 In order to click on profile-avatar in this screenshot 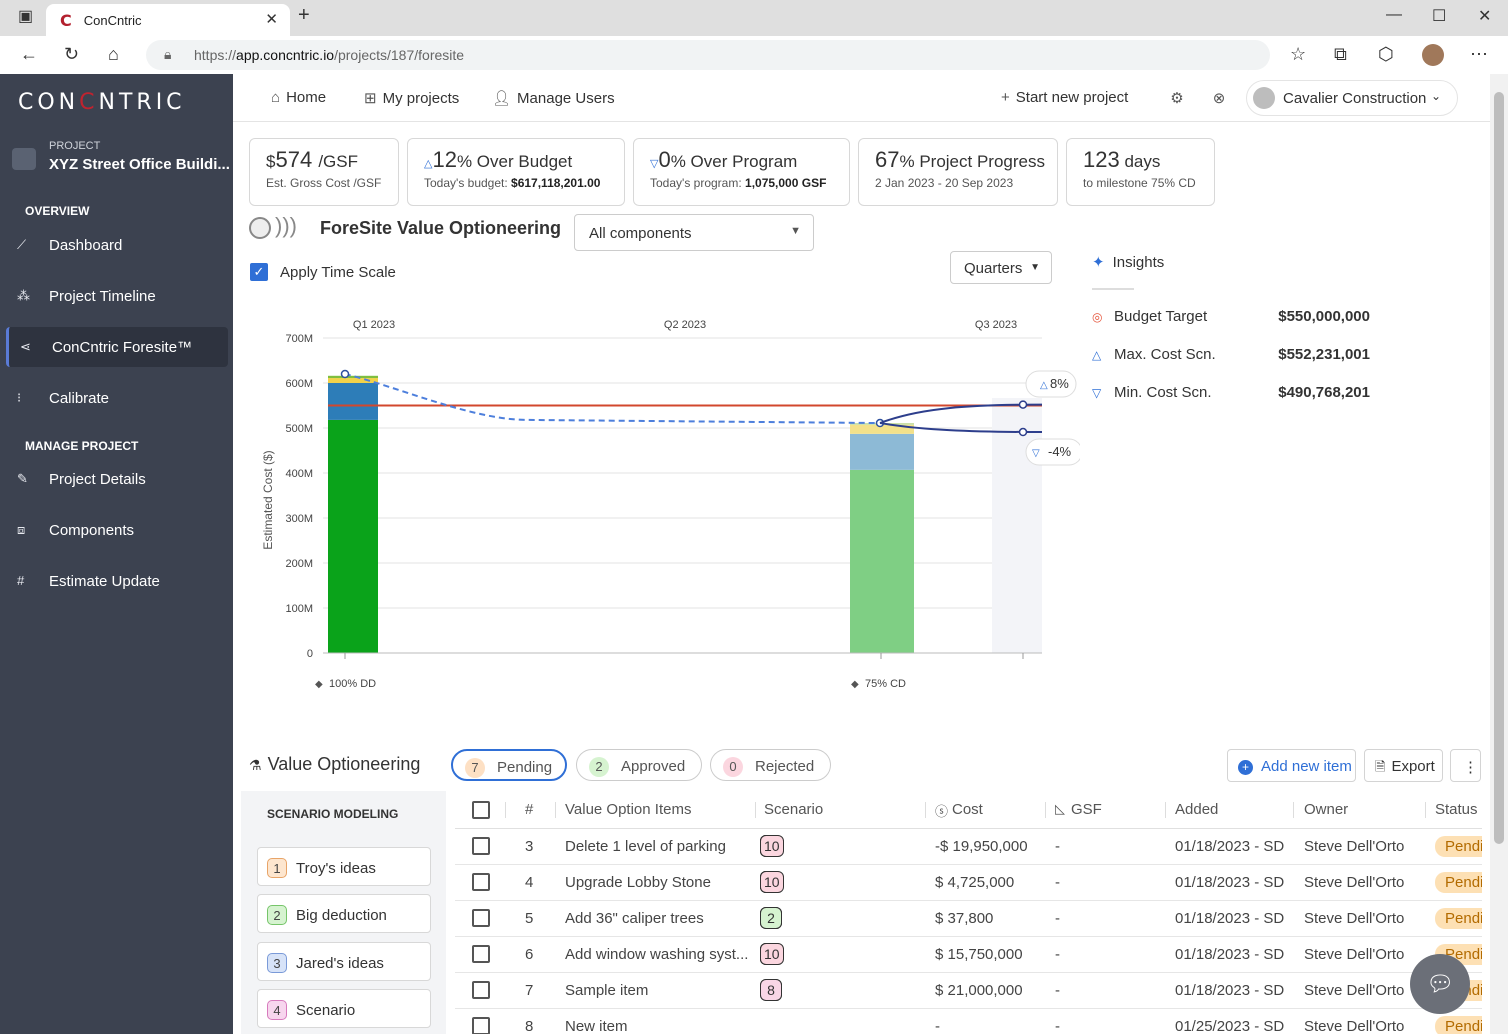, I will do `click(1433, 55)`.